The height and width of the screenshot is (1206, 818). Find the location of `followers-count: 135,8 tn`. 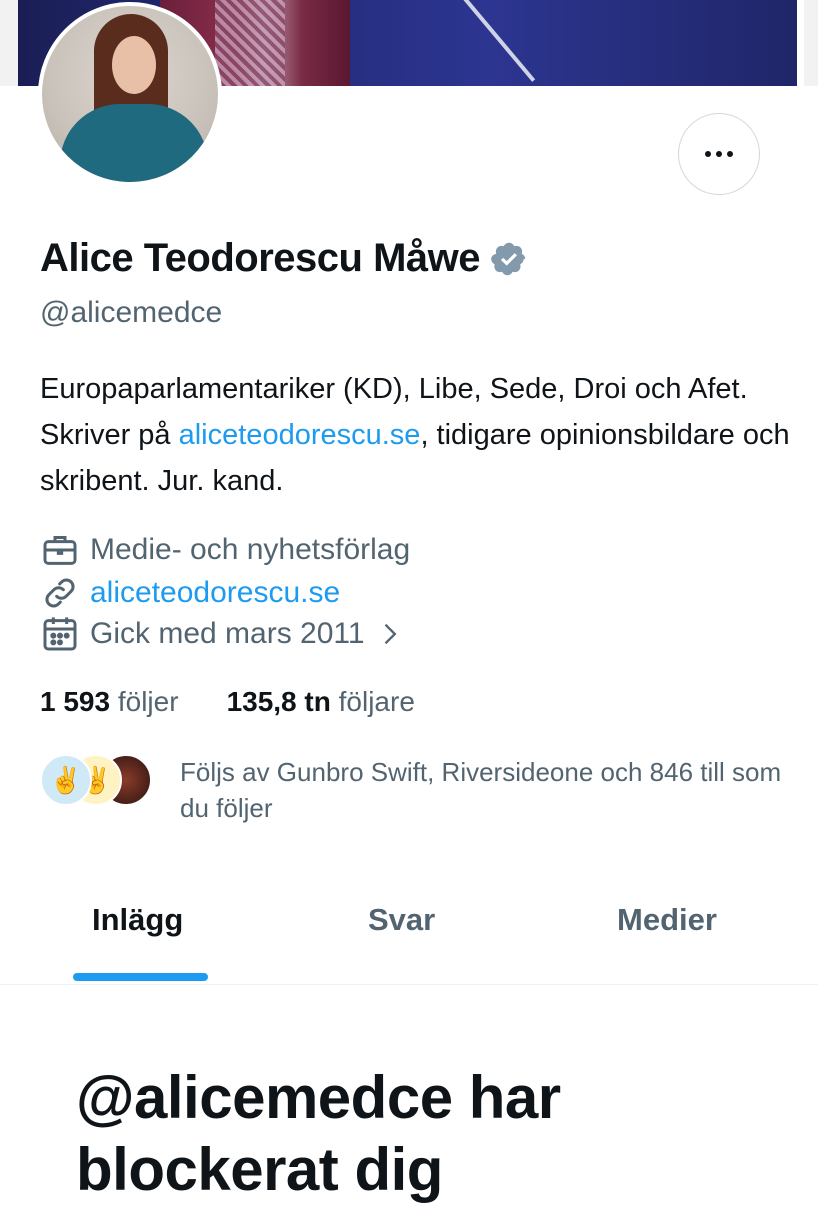

followers-count: 135,8 tn is located at coordinates (278, 701).